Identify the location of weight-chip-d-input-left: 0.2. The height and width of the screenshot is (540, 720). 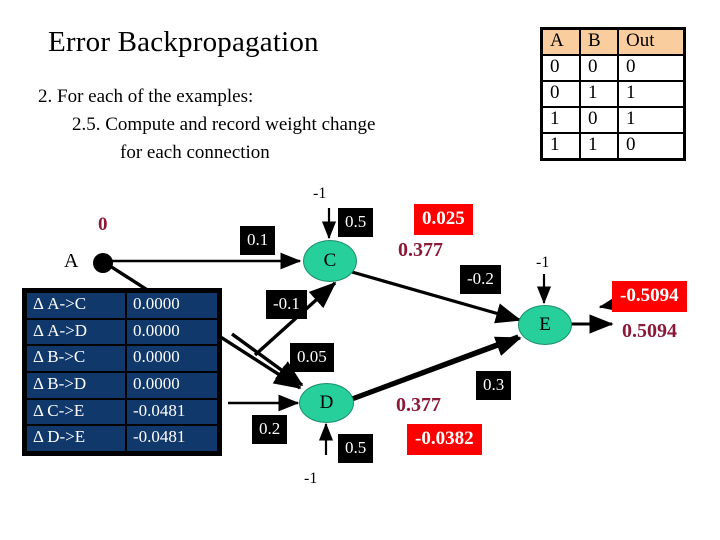
(270, 429).